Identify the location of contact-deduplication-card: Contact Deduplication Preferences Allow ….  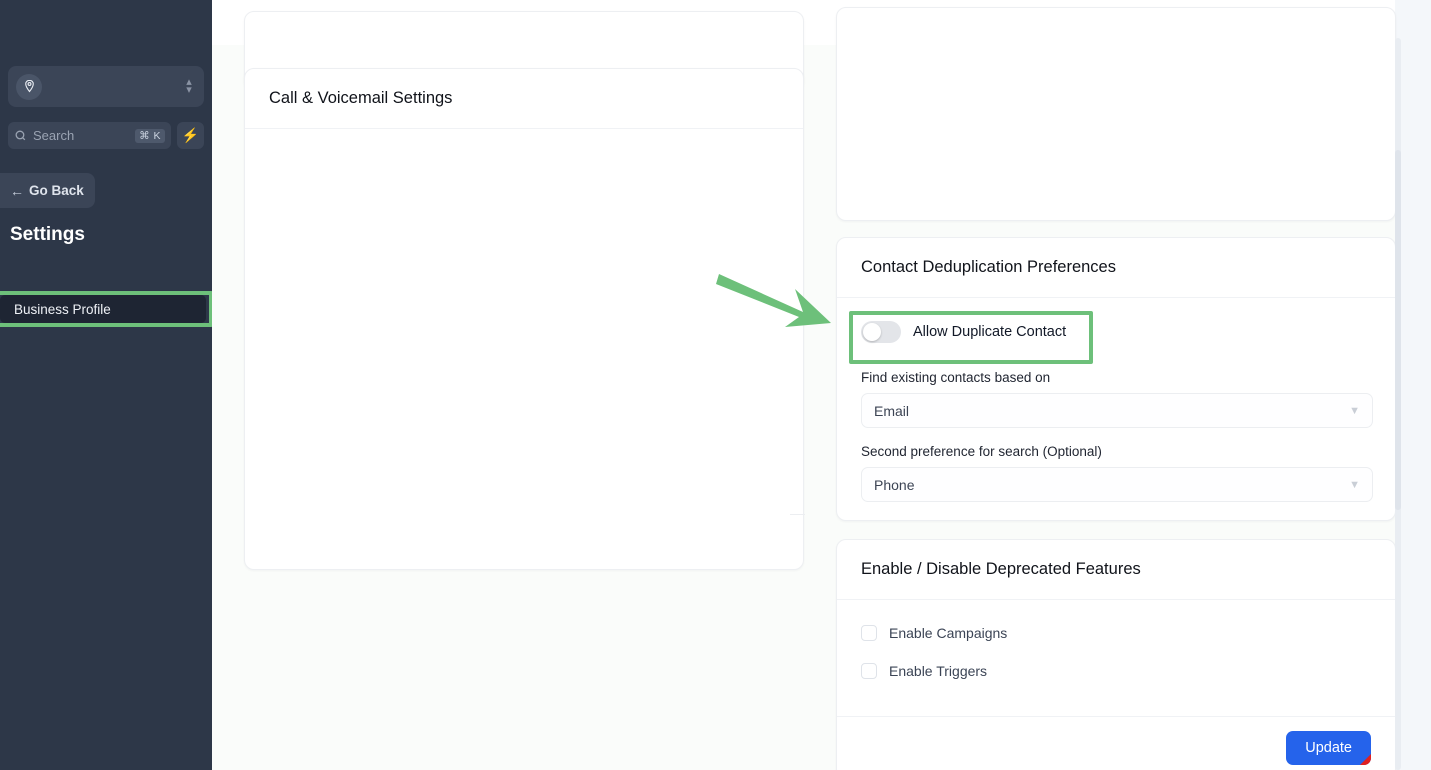
(1116, 379).